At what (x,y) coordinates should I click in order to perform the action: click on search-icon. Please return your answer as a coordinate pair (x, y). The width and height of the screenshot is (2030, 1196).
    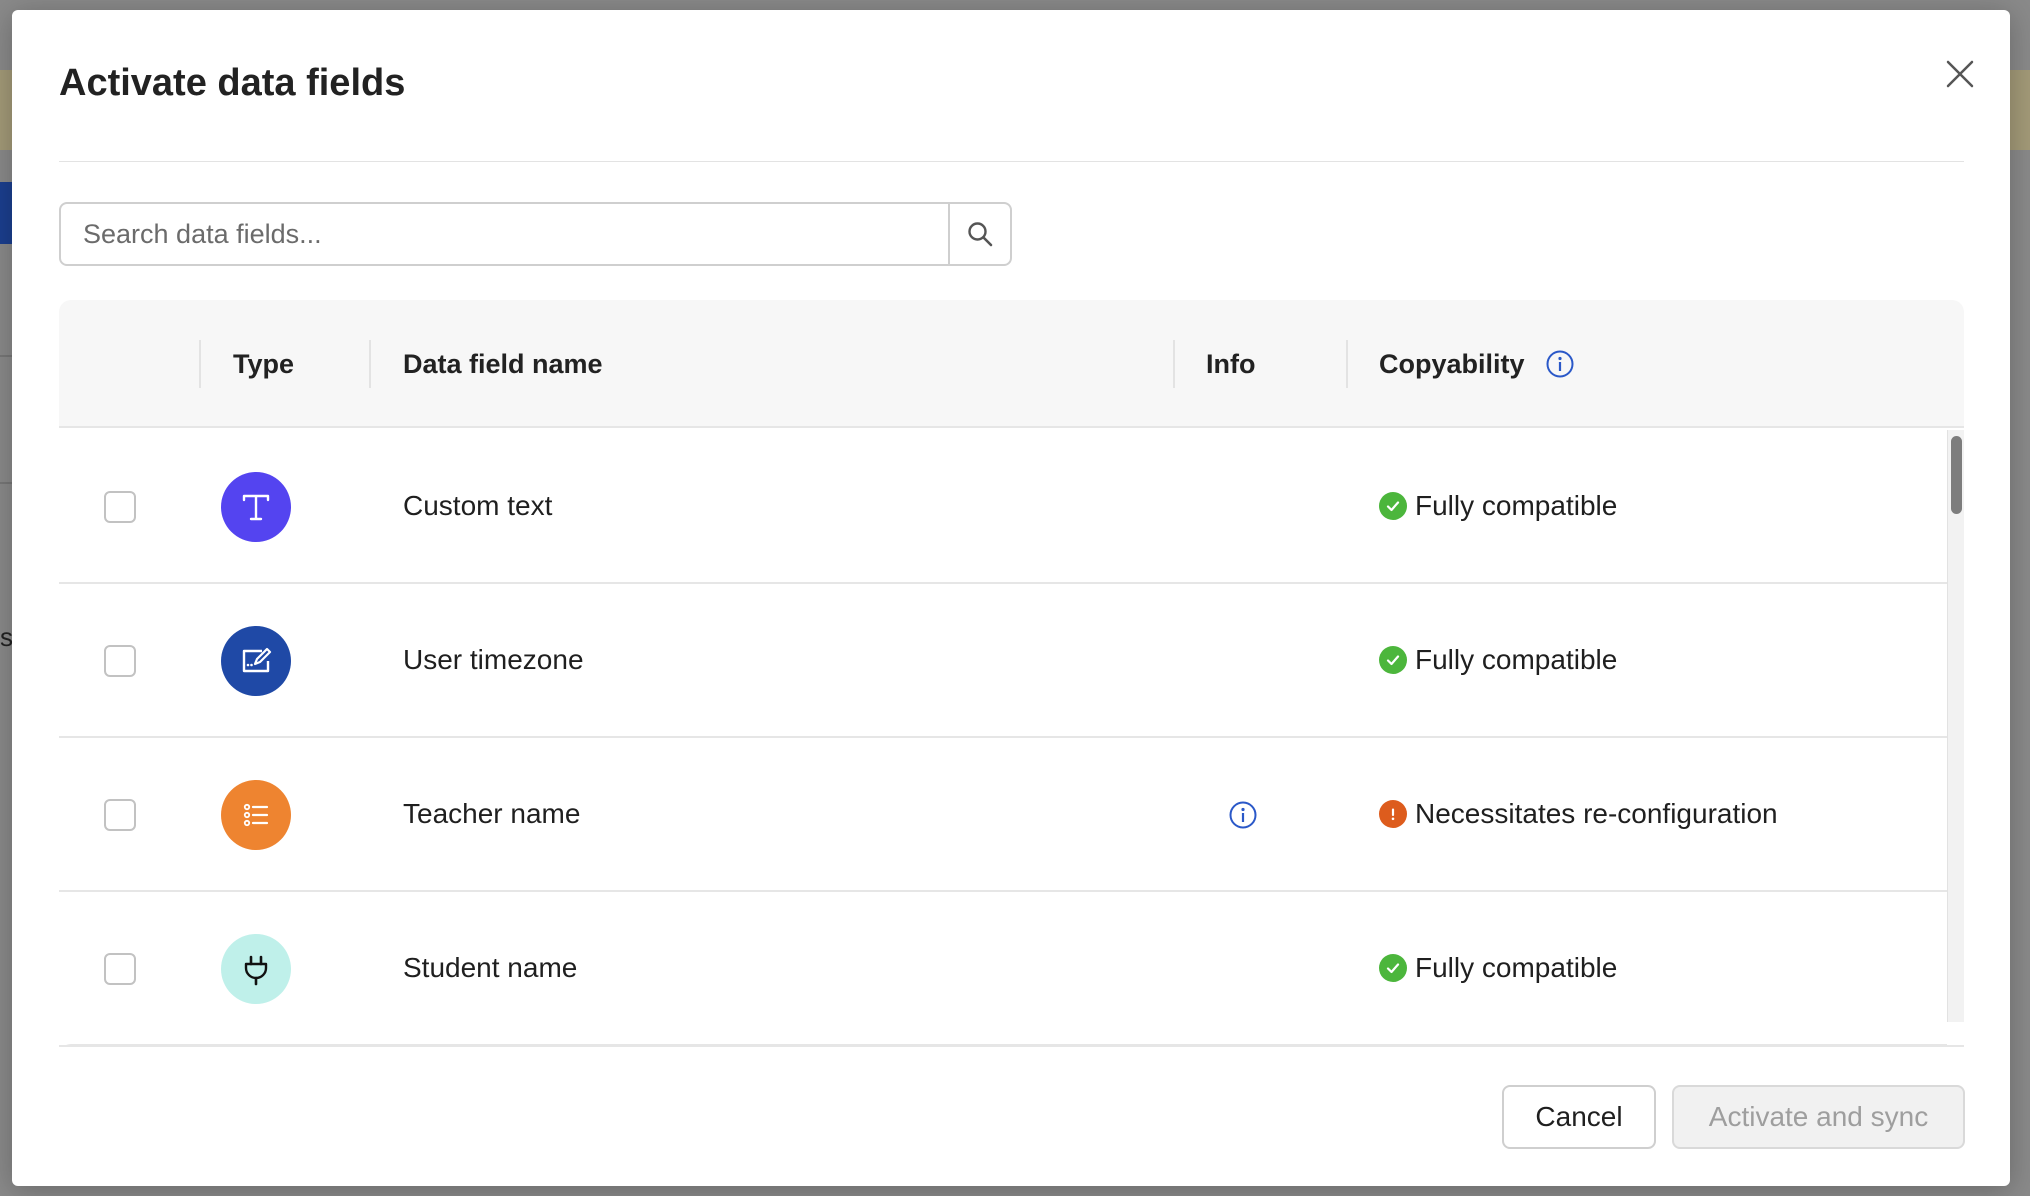
    Looking at the image, I should click on (980, 234).